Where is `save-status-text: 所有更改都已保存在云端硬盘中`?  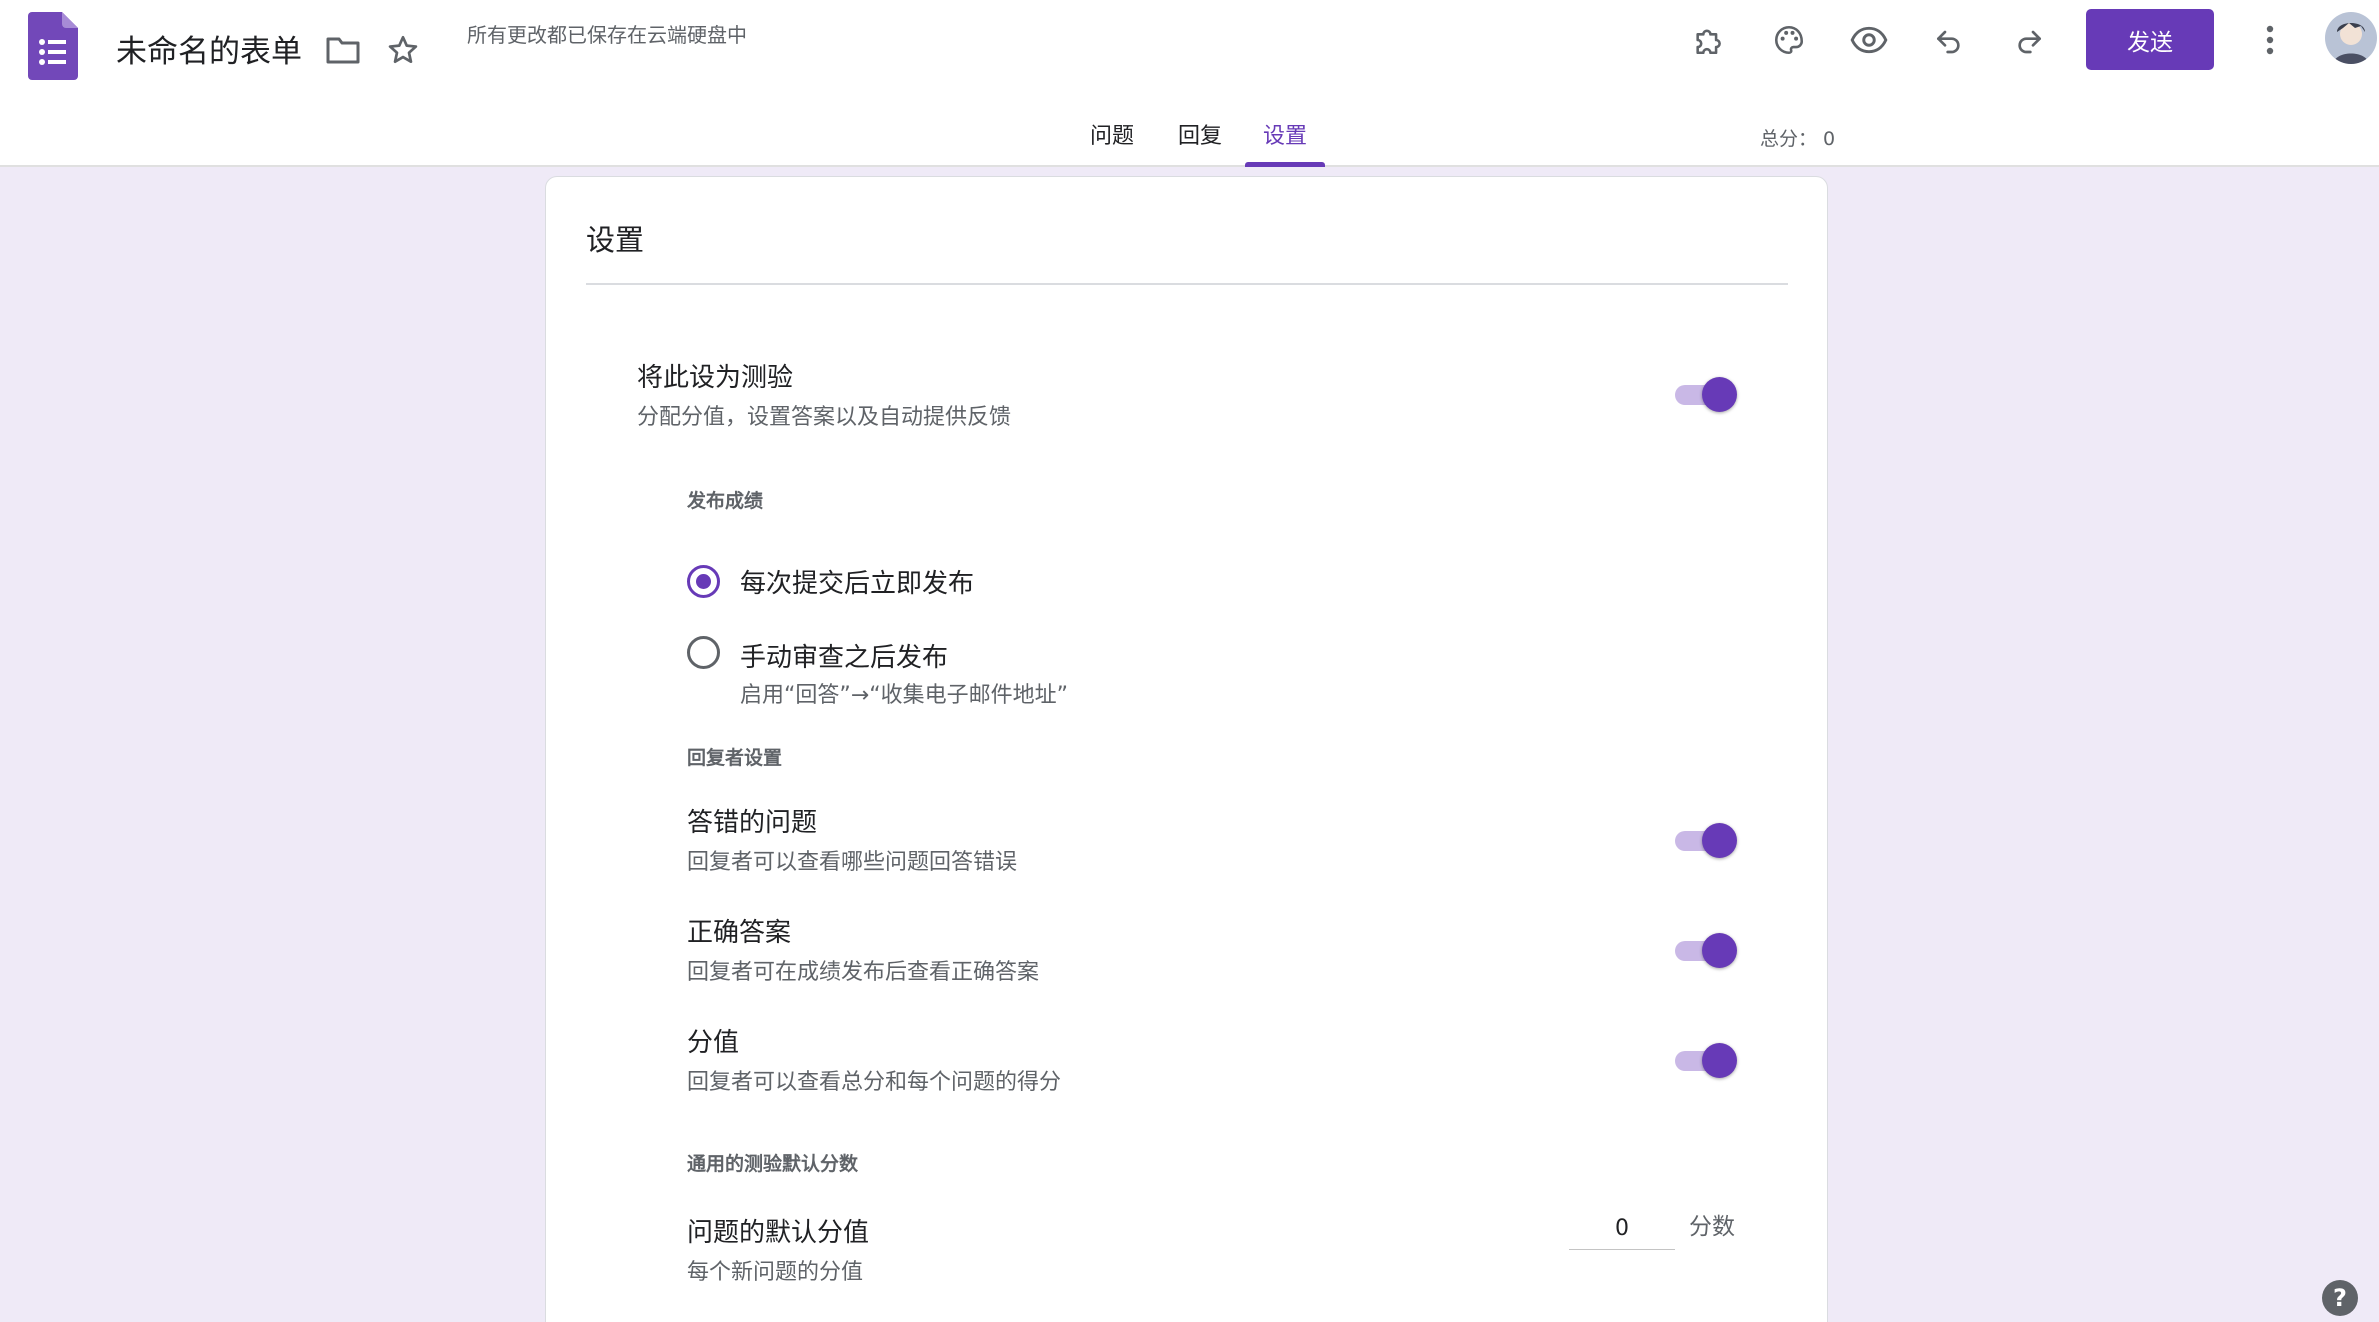
save-status-text: 所有更改都已保存在云端硬盘中 is located at coordinates (607, 35).